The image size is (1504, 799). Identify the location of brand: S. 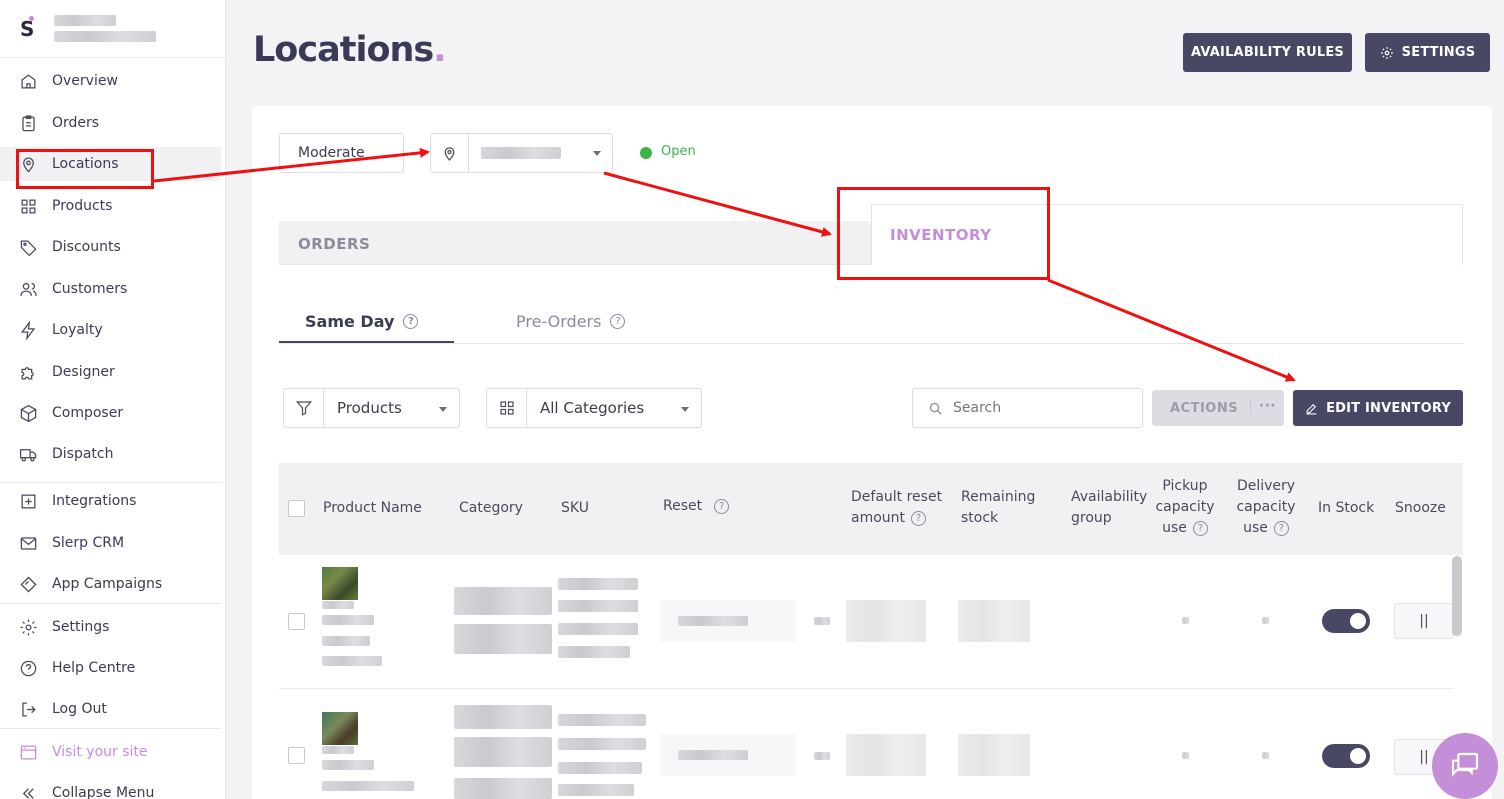
(112, 29).